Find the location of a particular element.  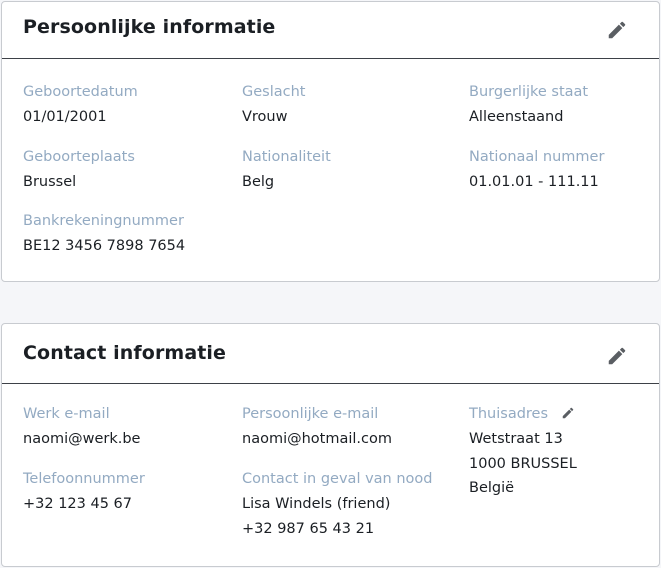

birthdate-value: 01/01/2001 is located at coordinates (65, 117).